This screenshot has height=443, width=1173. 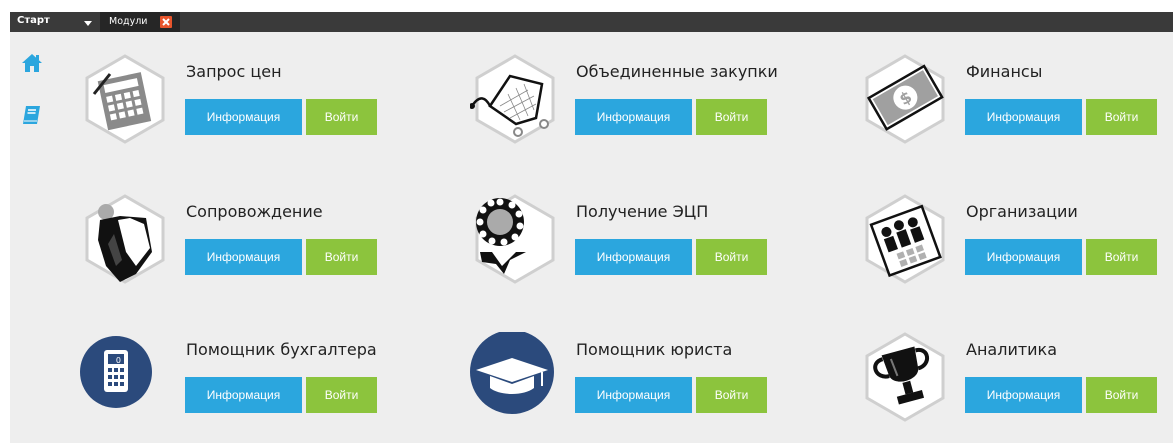 I want to click on module-title: Финансы, so click(x=1004, y=71).